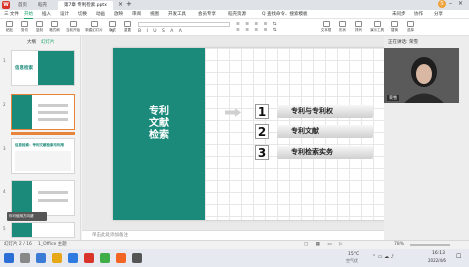  What do you see at coordinates (383, 257) in the screenshot?
I see `system-tray-icons: ⌃ ▭ ☁ ♪` at bounding box center [383, 257].